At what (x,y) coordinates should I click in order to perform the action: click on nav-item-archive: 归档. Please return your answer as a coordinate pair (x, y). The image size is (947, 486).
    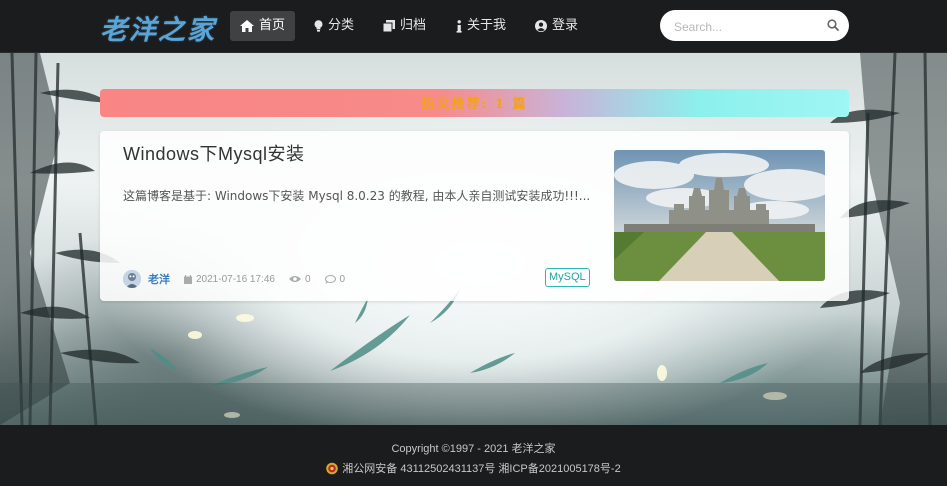
    Looking at the image, I should click on (404, 26).